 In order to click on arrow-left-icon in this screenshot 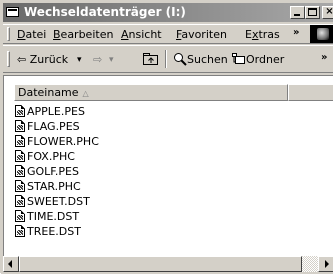, I will do `click(10, 264)`.